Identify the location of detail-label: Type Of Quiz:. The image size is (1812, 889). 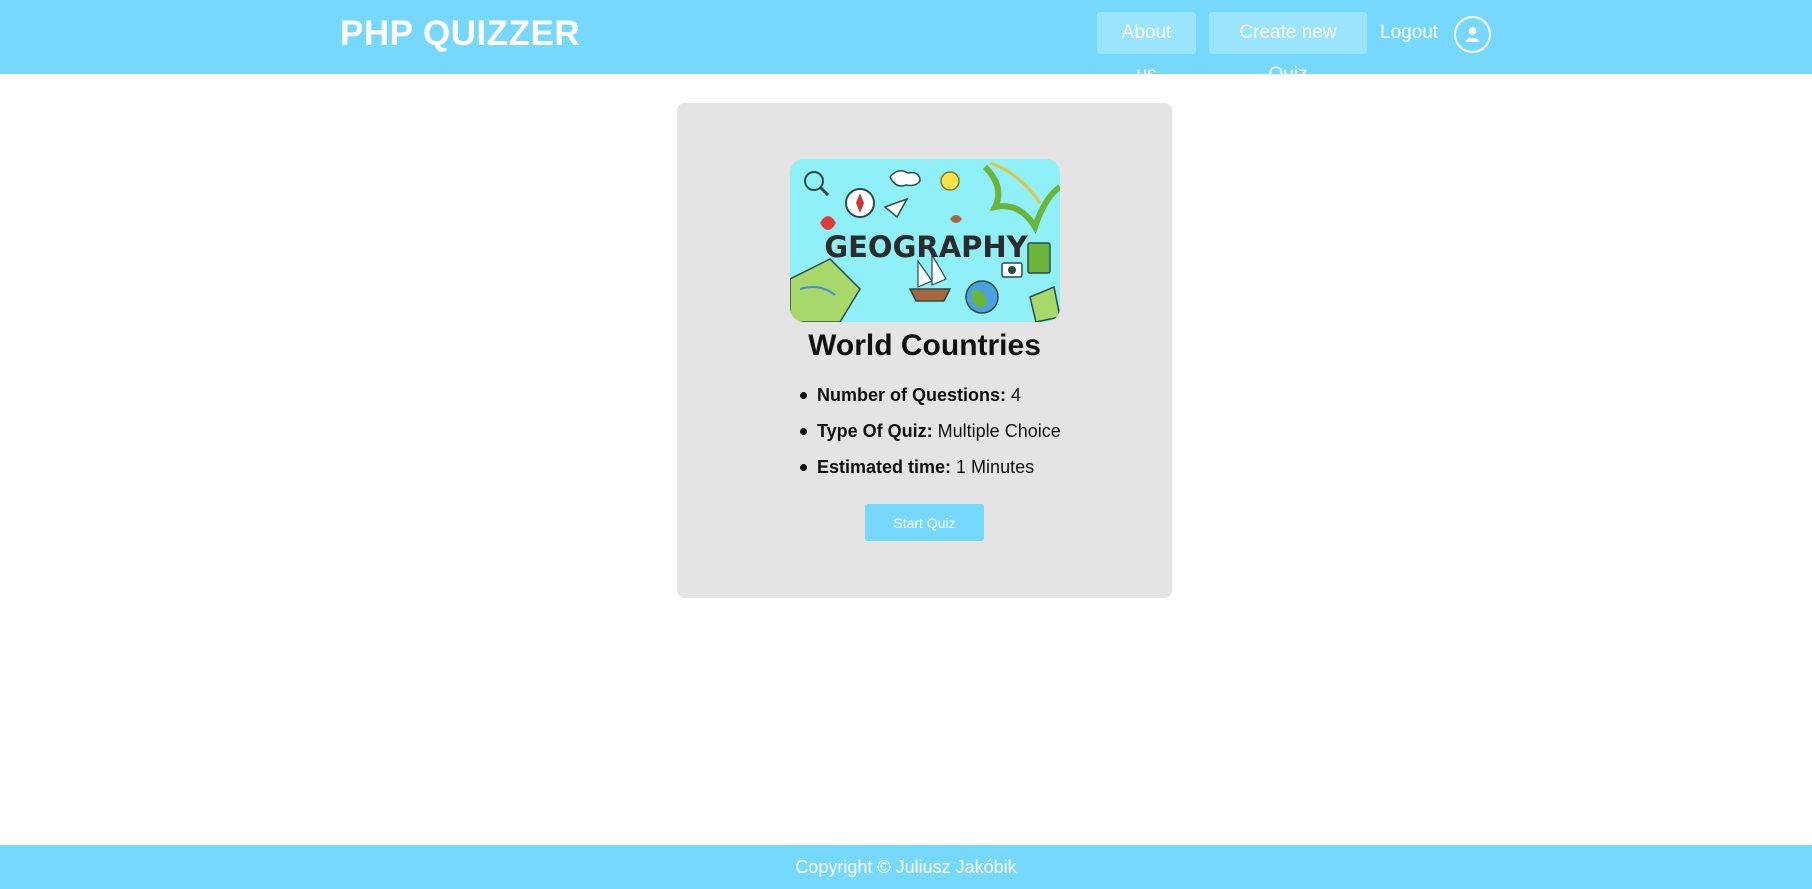
(877, 431).